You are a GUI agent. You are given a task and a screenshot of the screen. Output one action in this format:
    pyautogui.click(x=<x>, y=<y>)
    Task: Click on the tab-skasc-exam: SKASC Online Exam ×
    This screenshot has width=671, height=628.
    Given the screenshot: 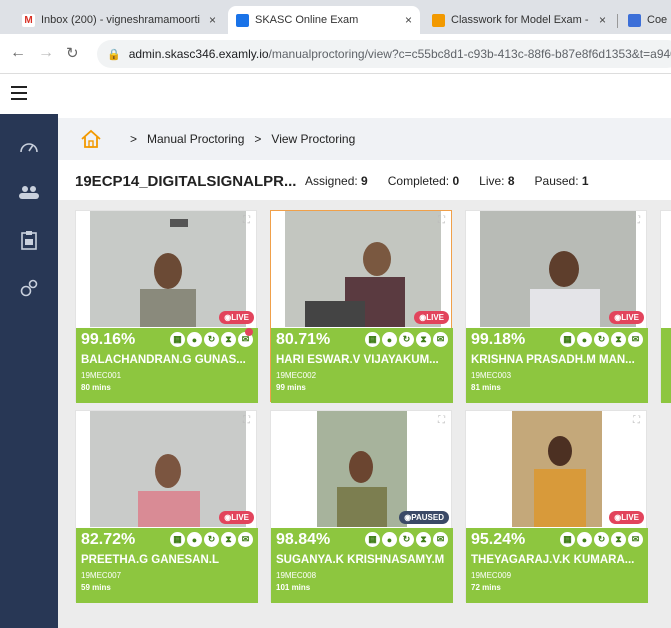 What is the action you would take?
    pyautogui.click(x=324, y=20)
    